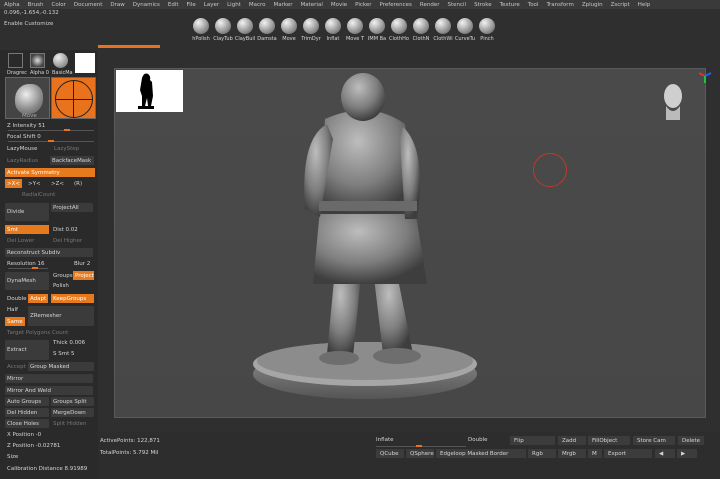 This screenshot has width=720, height=479. What do you see at coordinates (191, 5) in the screenshot?
I see `menu-file: File` at bounding box center [191, 5].